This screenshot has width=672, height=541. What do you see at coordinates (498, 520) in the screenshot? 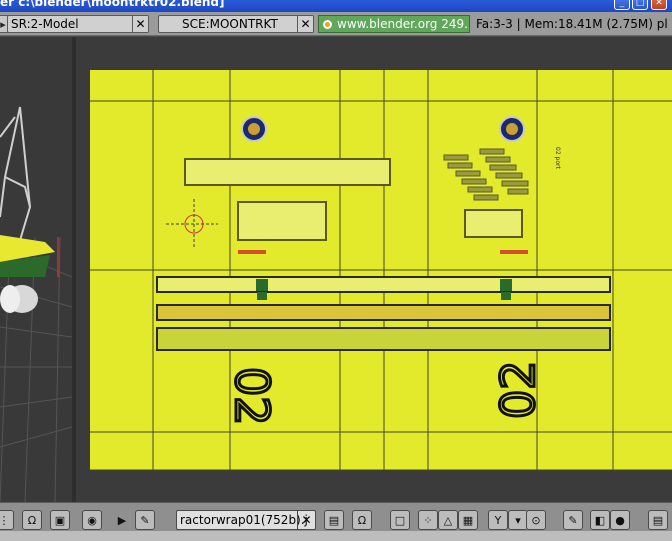
I see `y-icon: Y` at bounding box center [498, 520].